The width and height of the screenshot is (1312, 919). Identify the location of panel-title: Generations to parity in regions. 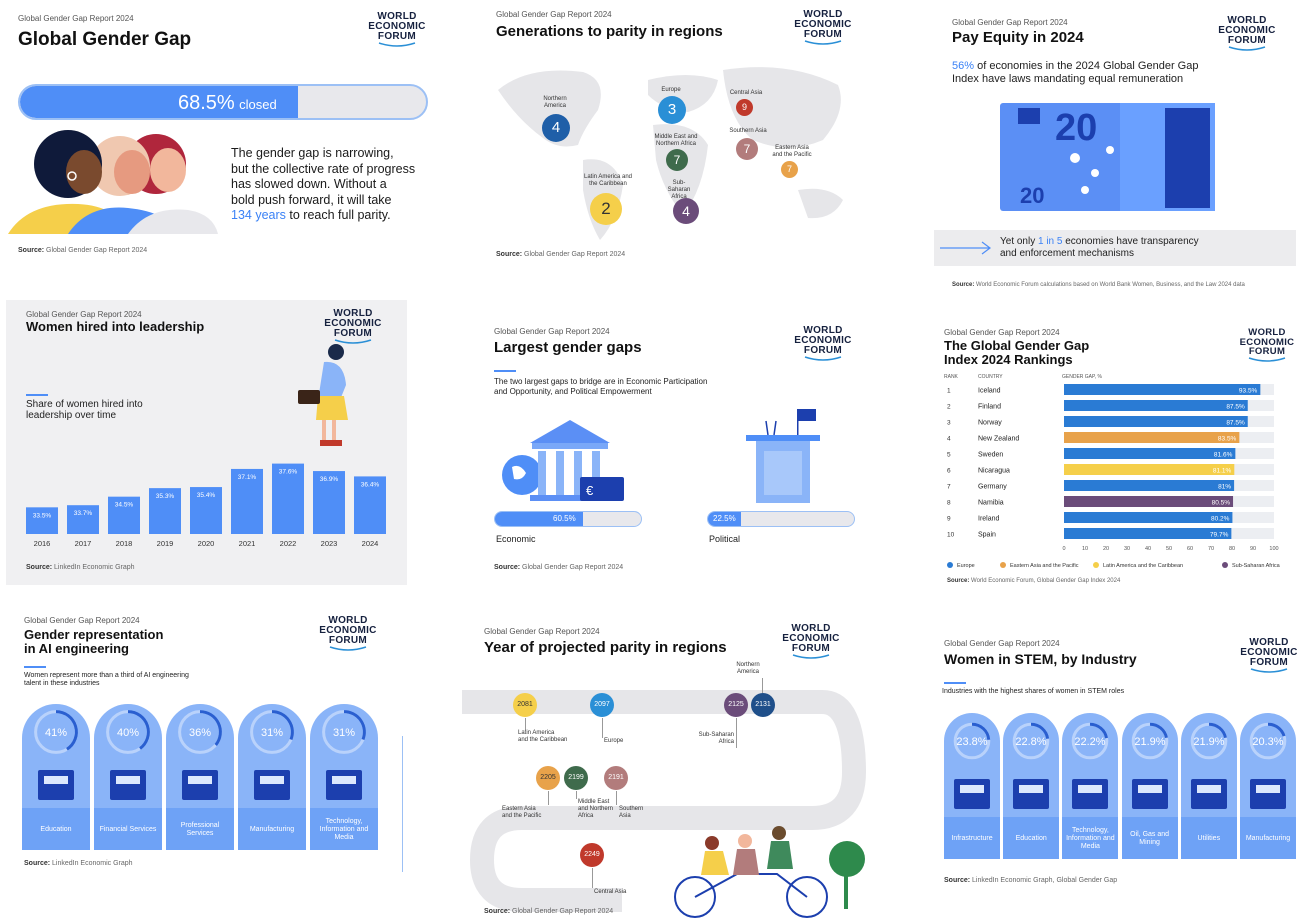
(609, 31).